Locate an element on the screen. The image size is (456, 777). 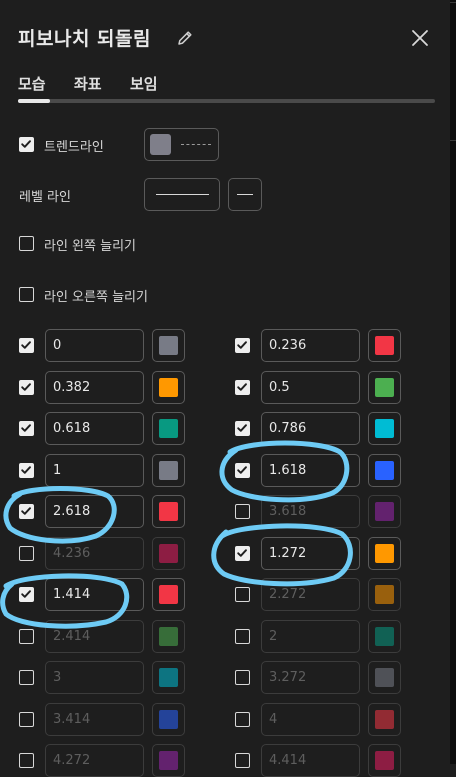
tab-visibility: 보임 is located at coordinates (144, 83).